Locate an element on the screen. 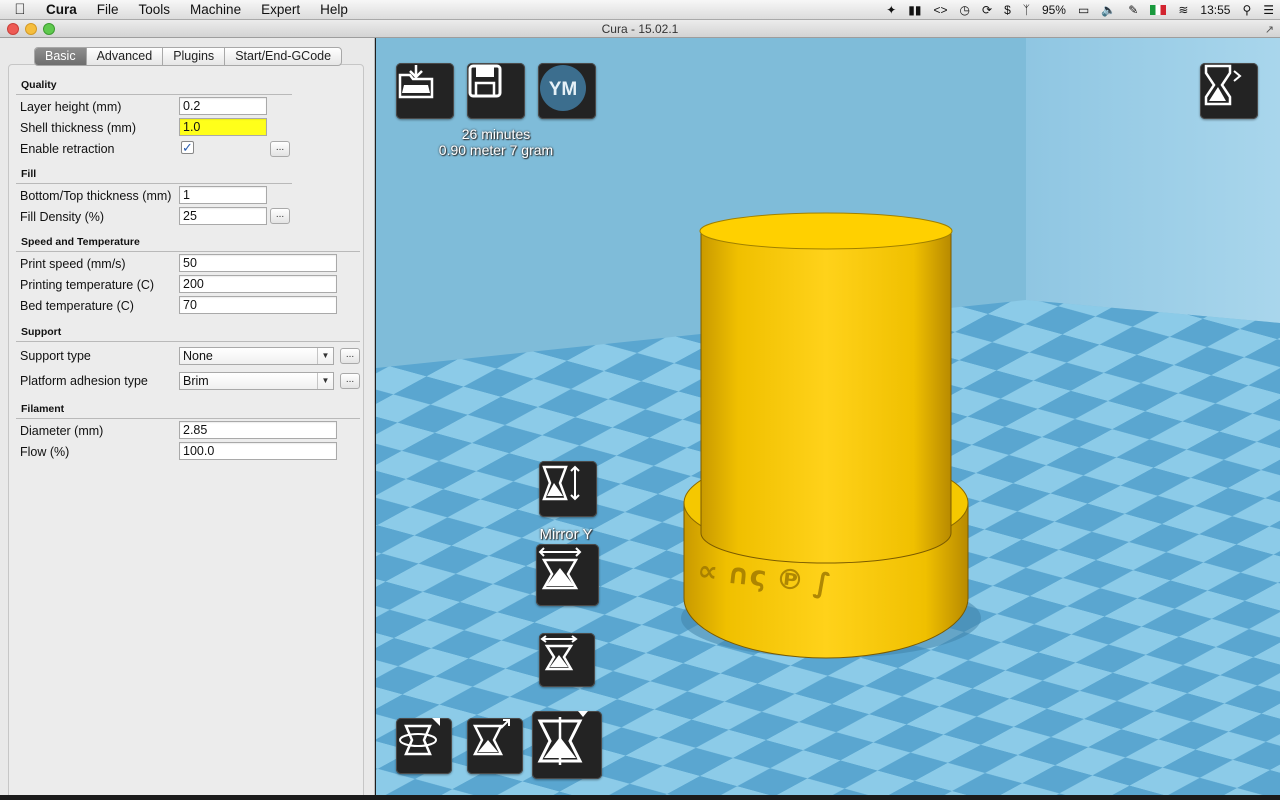 The image size is (1280, 800). mirror-y-button is located at coordinates (567, 575).